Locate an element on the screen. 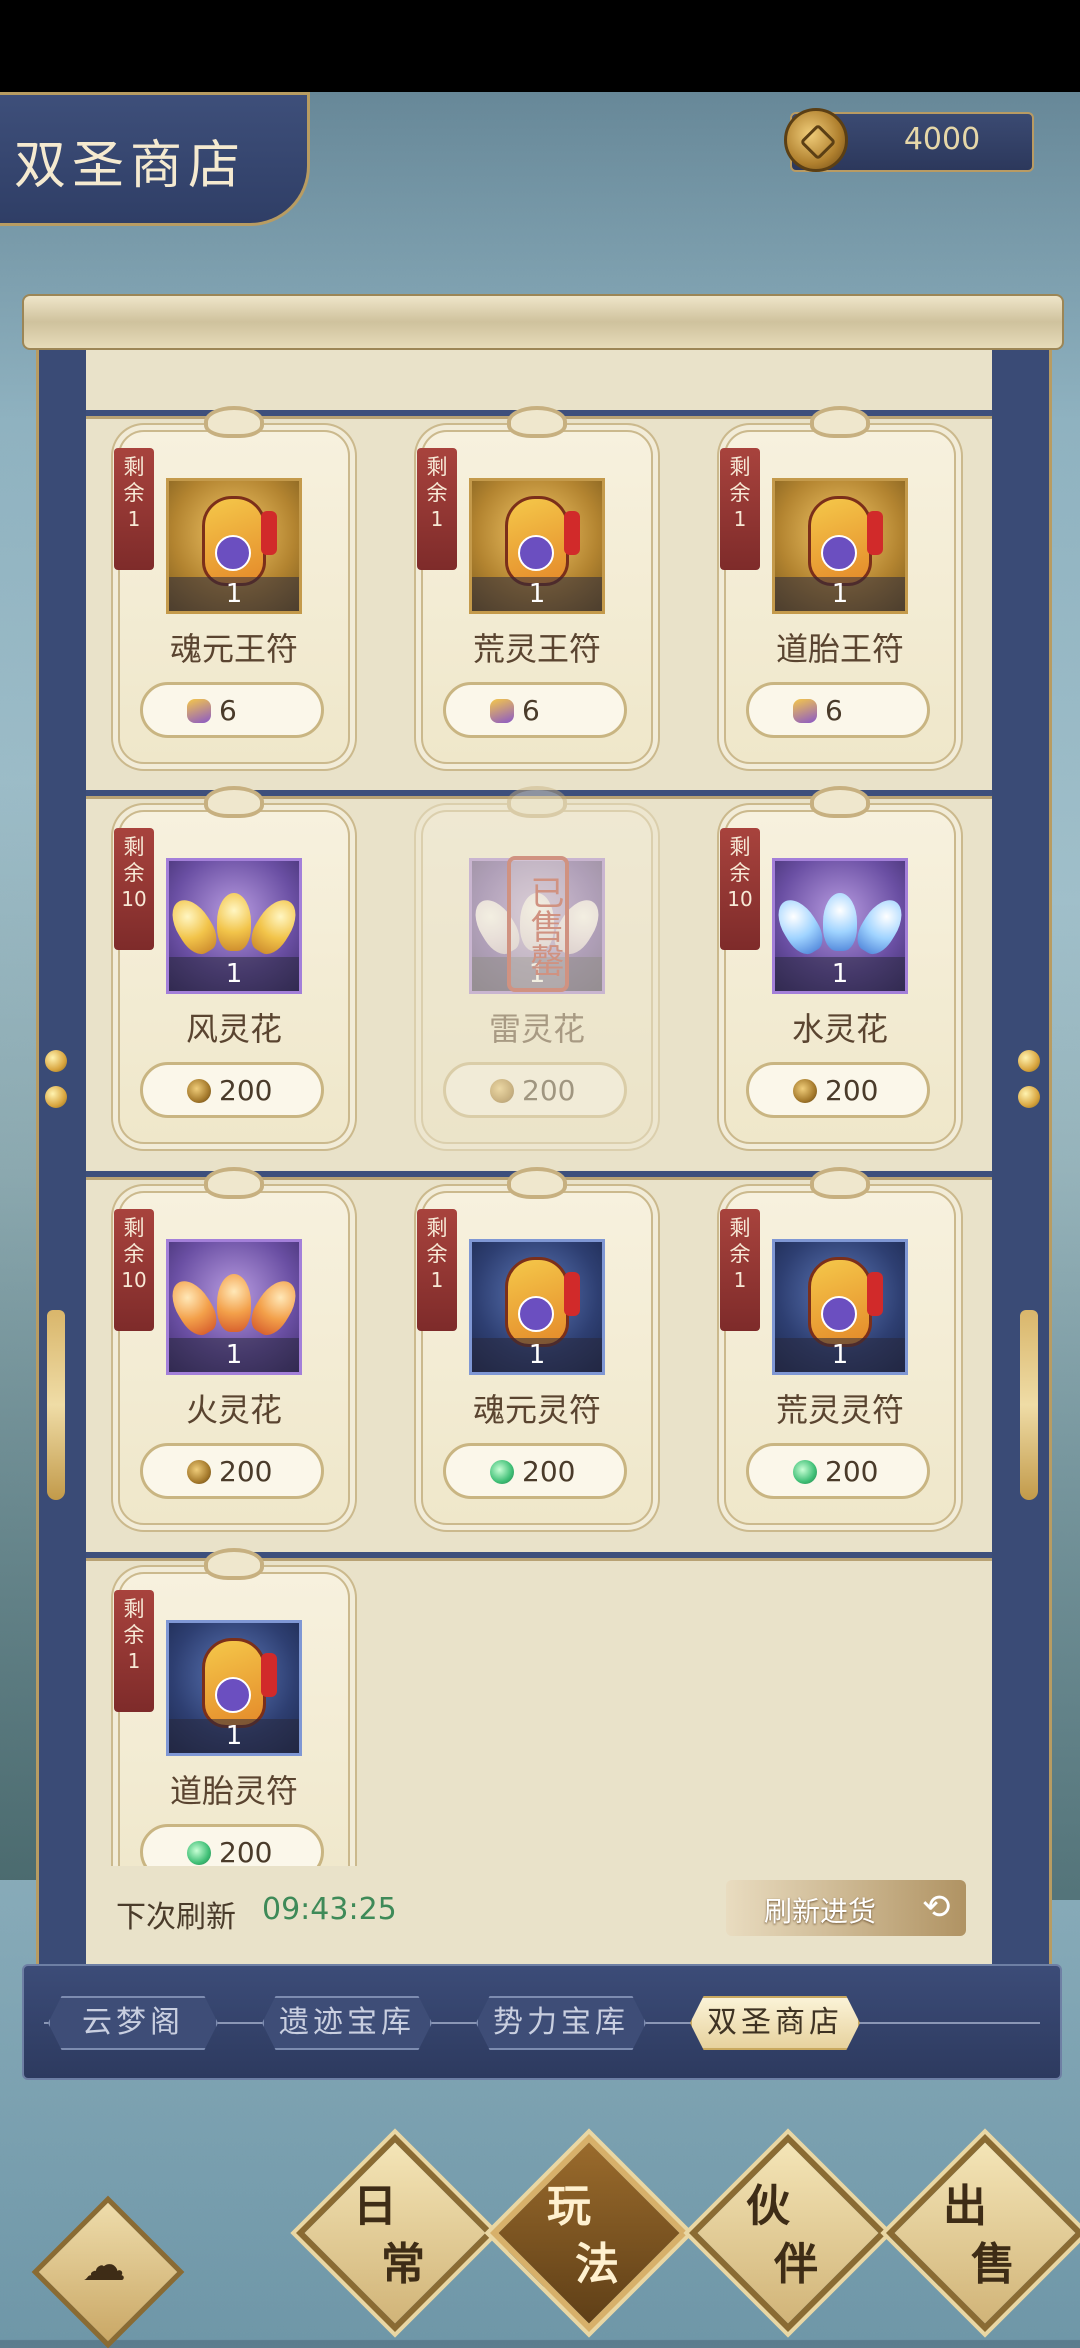 The height and width of the screenshot is (2348, 1080). nav-sell-label: 出售 is located at coordinates (979, 2235).